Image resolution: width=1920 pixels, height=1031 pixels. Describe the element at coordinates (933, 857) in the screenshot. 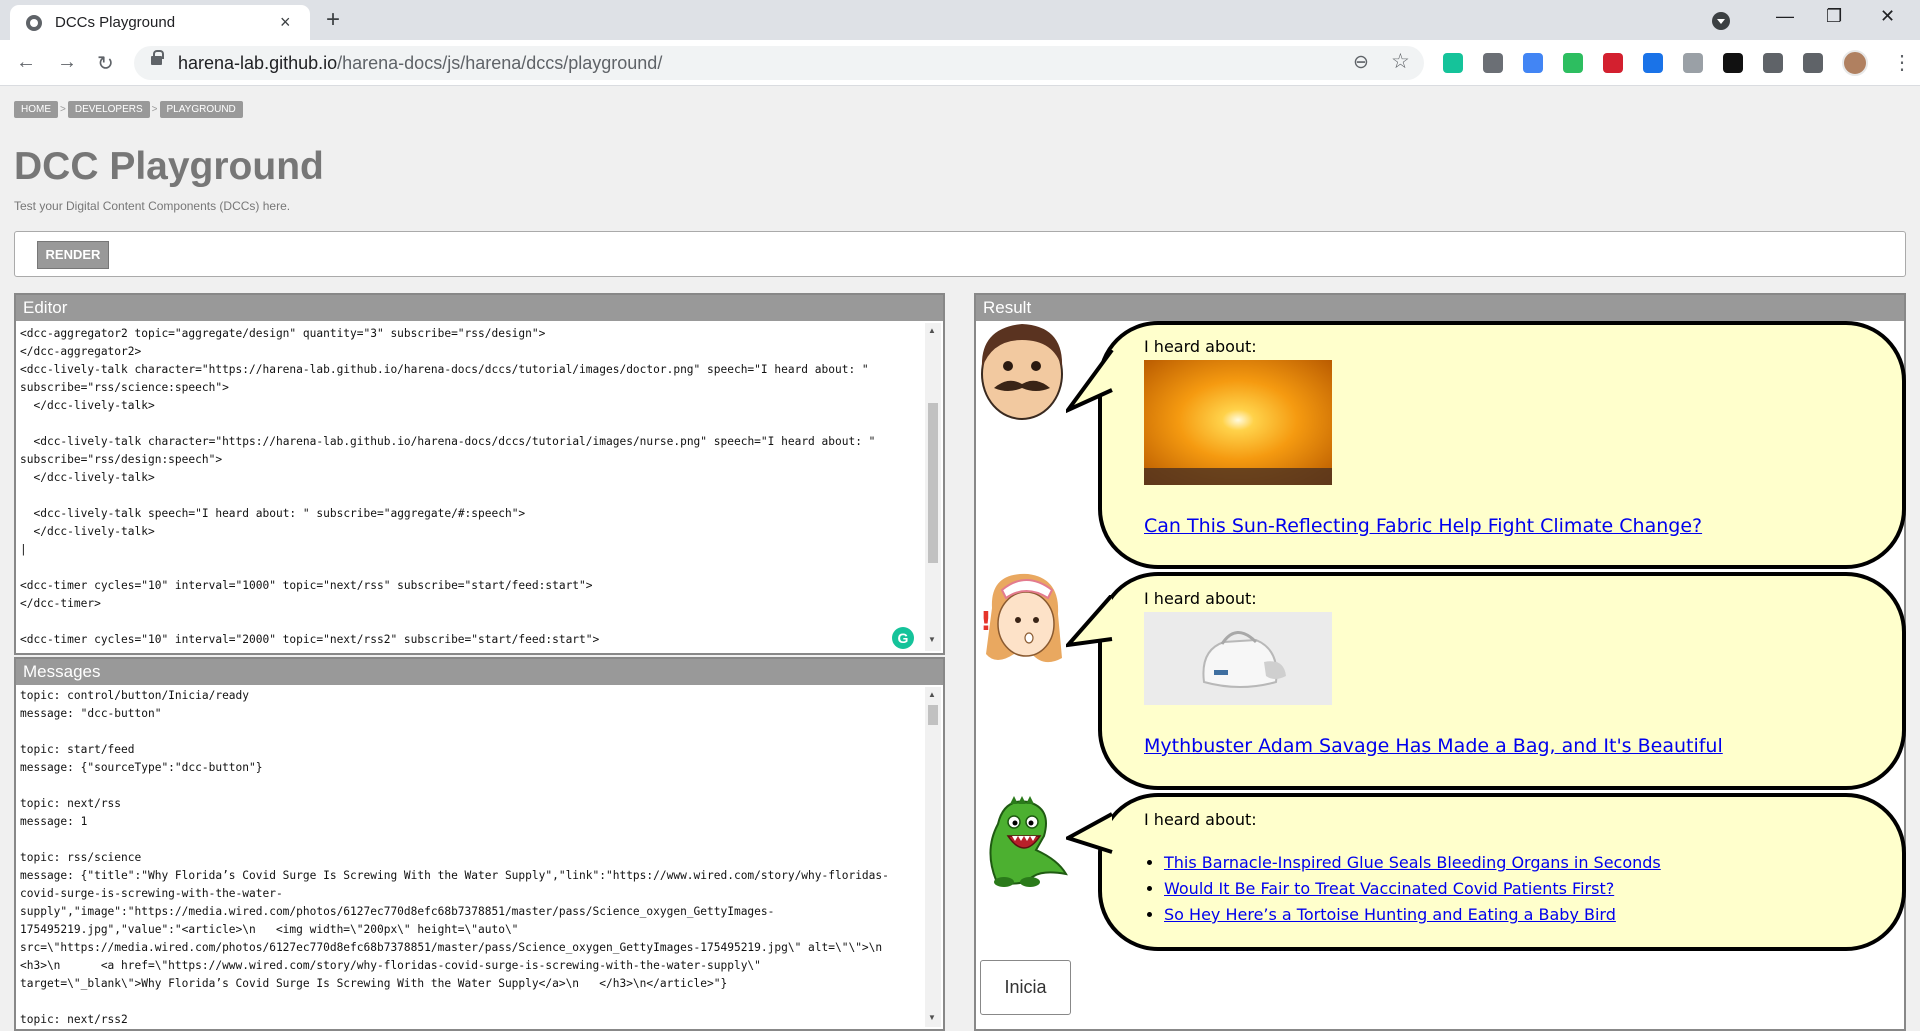

I see `messages-scrollbar: ▲ ▼` at that location.